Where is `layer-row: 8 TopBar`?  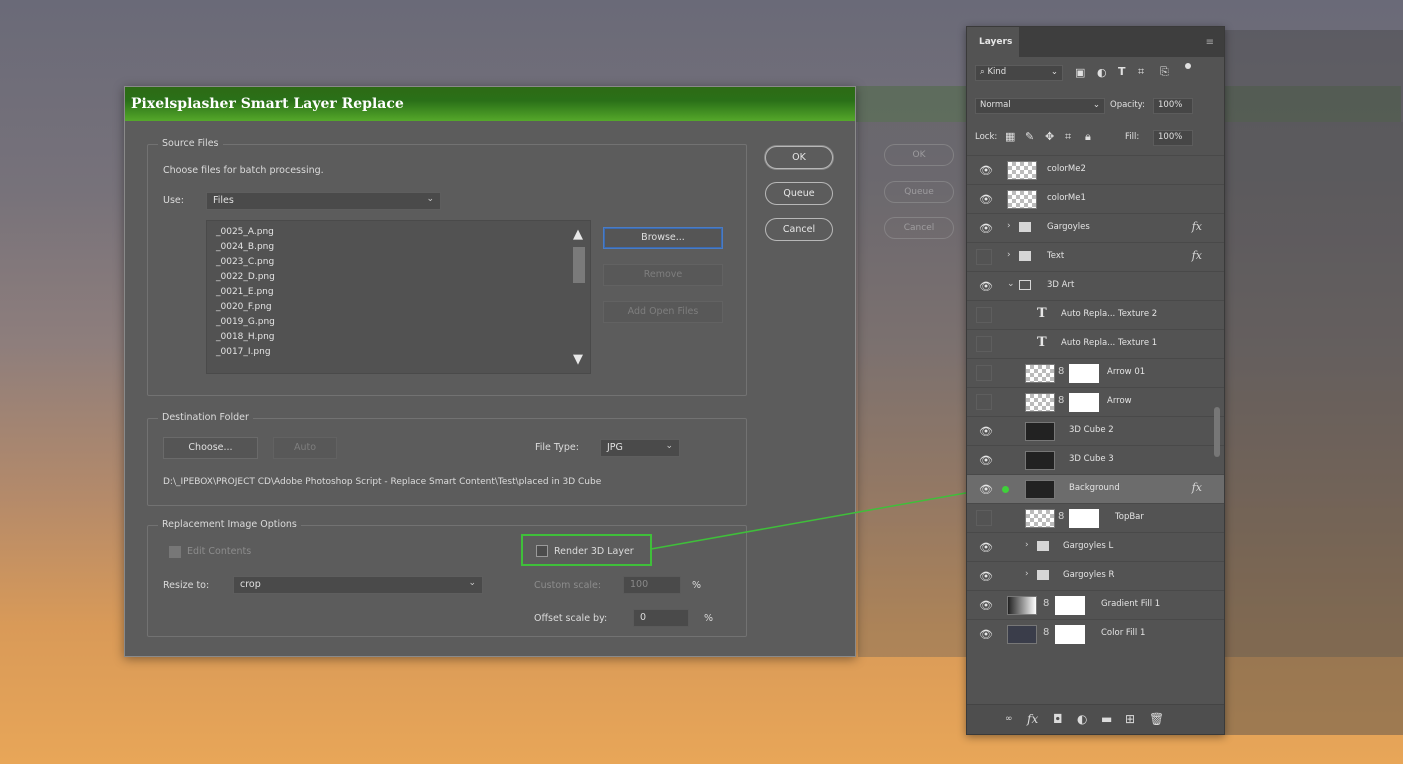
layer-row: 8 TopBar is located at coordinates (1095, 517).